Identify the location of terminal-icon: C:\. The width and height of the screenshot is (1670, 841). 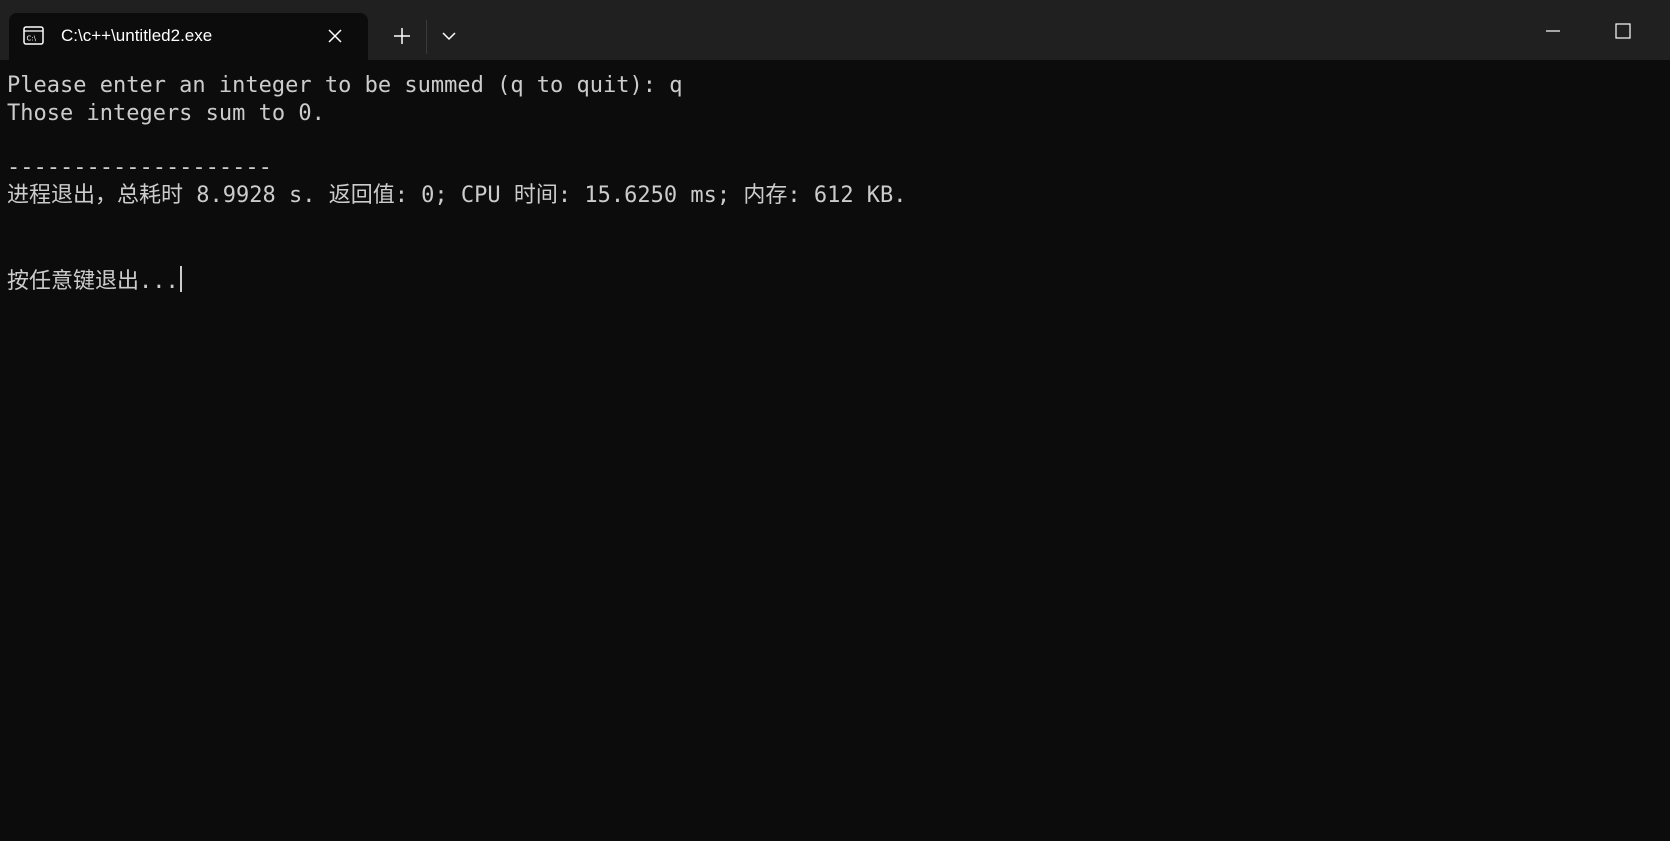
(33, 35).